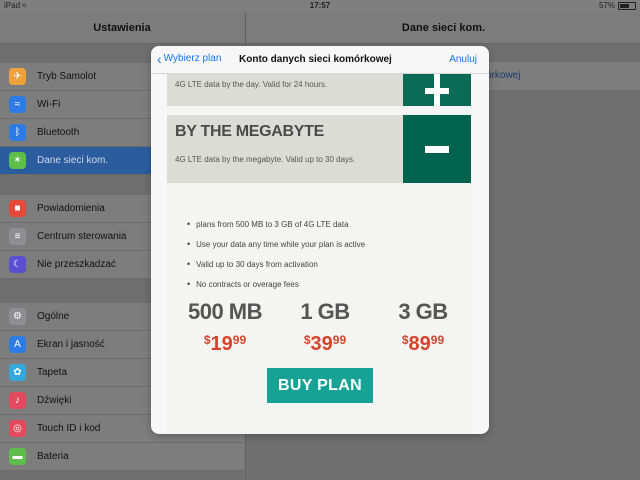  Describe the element at coordinates (276, 264) in the screenshot. I see `list-item: Valid up to 30 days from activation` at that location.